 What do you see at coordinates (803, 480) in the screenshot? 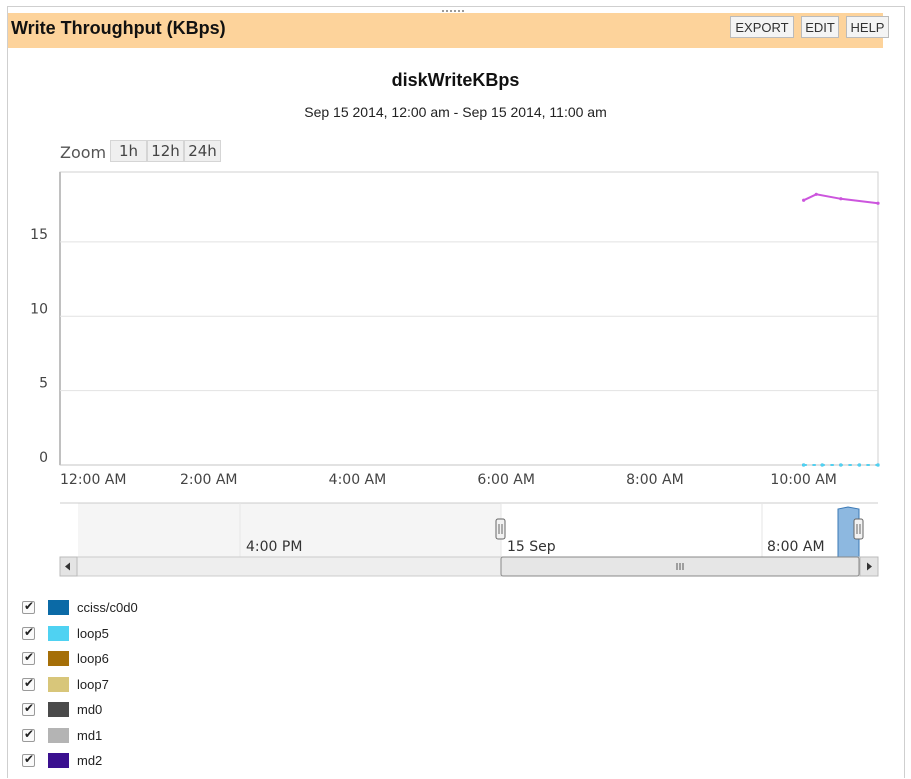
I see `x-tick-label: 10:00 AM` at bounding box center [803, 480].